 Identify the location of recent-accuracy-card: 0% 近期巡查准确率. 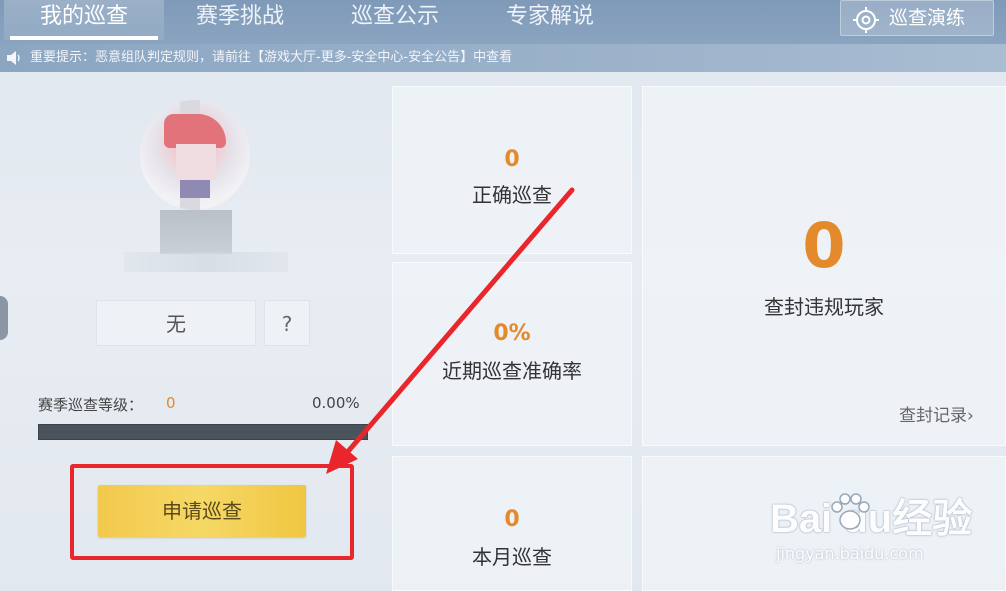
(512, 354).